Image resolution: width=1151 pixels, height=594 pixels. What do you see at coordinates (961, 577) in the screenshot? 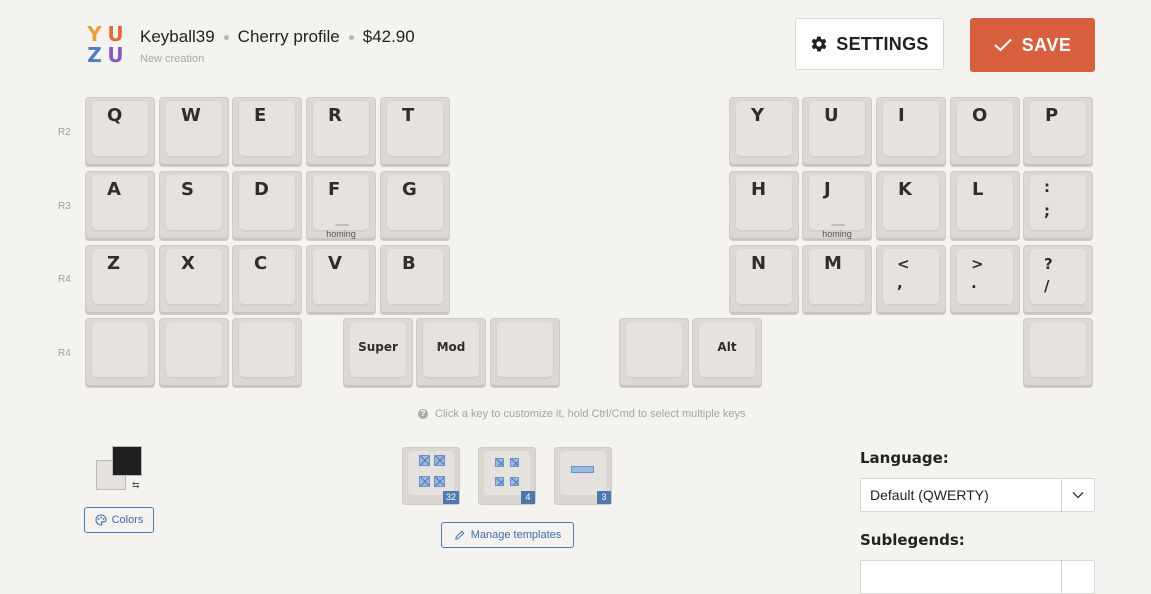
I see `sublegends-value` at bounding box center [961, 577].